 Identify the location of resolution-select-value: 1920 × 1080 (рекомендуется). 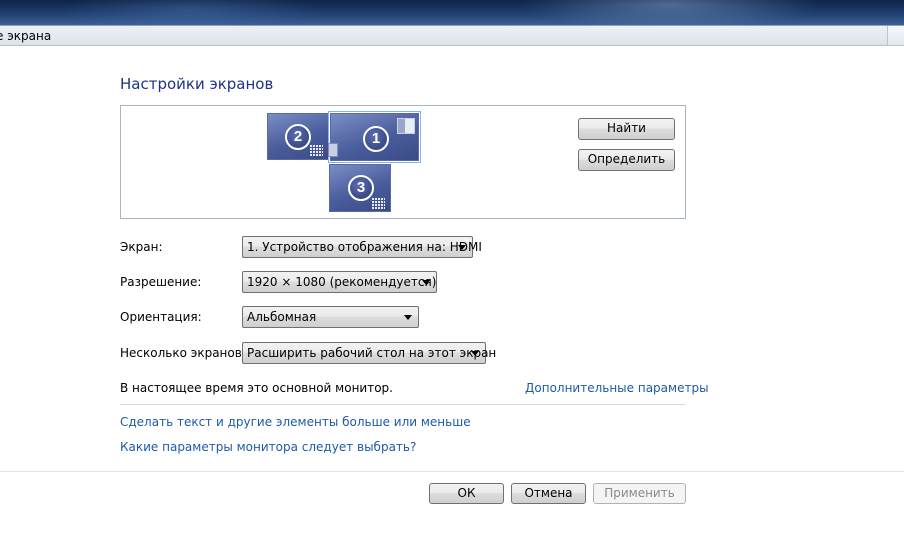
(342, 282).